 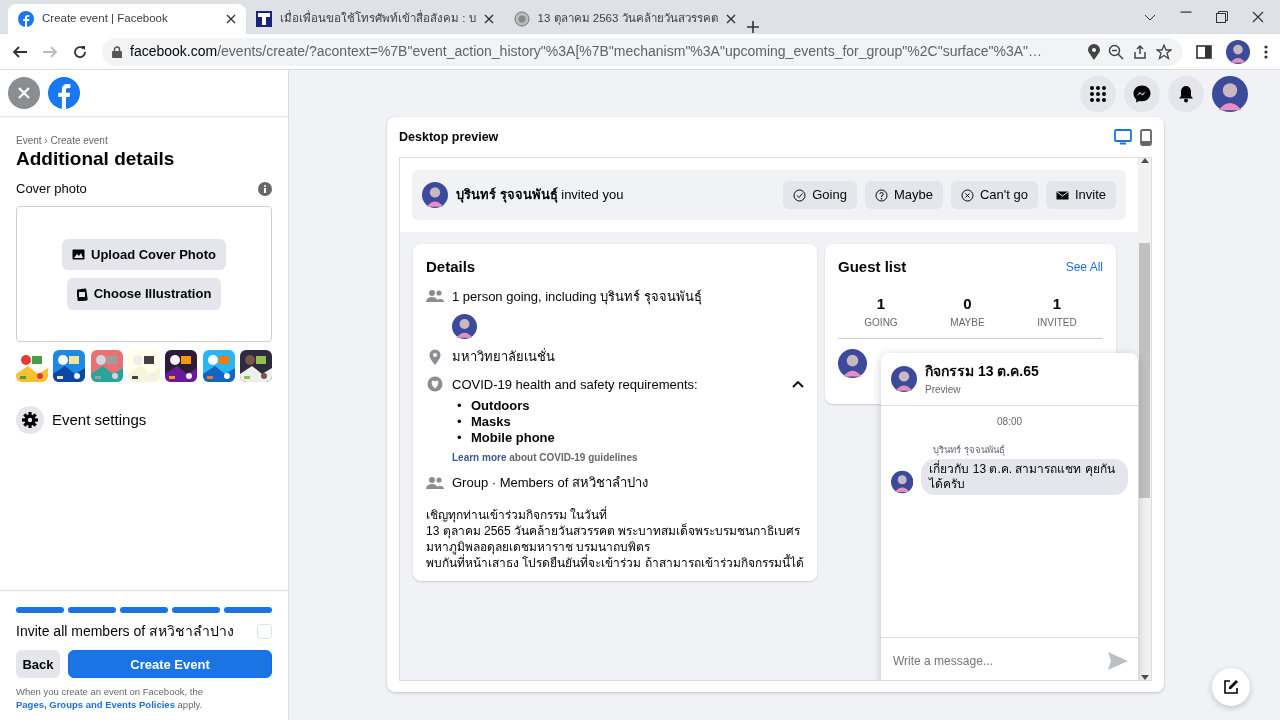 I want to click on choose-illustration-button: Choose Illustration, so click(x=144, y=294).